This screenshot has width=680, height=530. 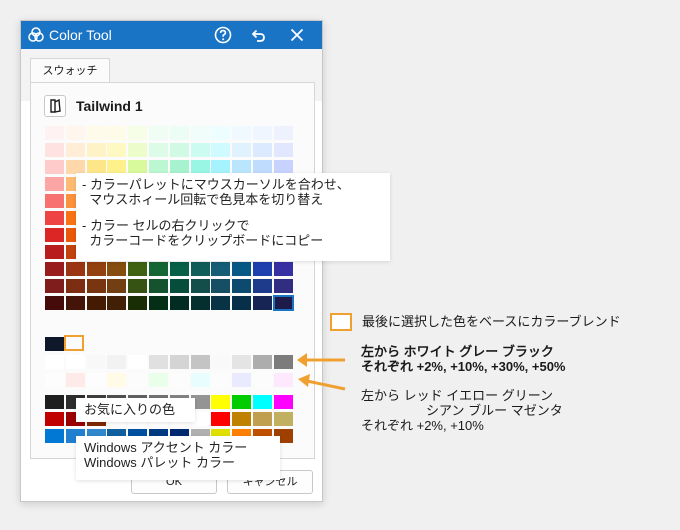 I want to click on close-icon, so click(x=297, y=35).